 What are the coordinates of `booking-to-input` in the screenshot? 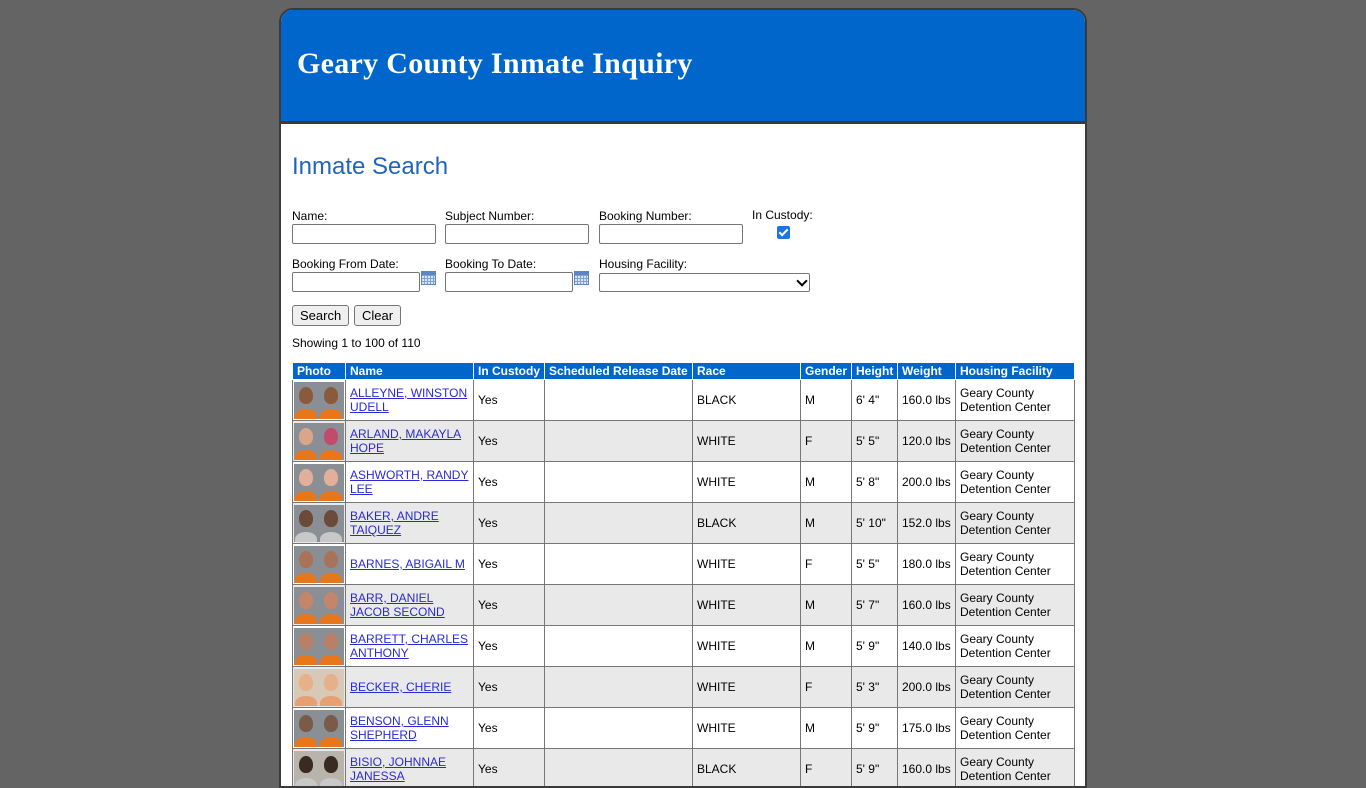 It's located at (509, 282).